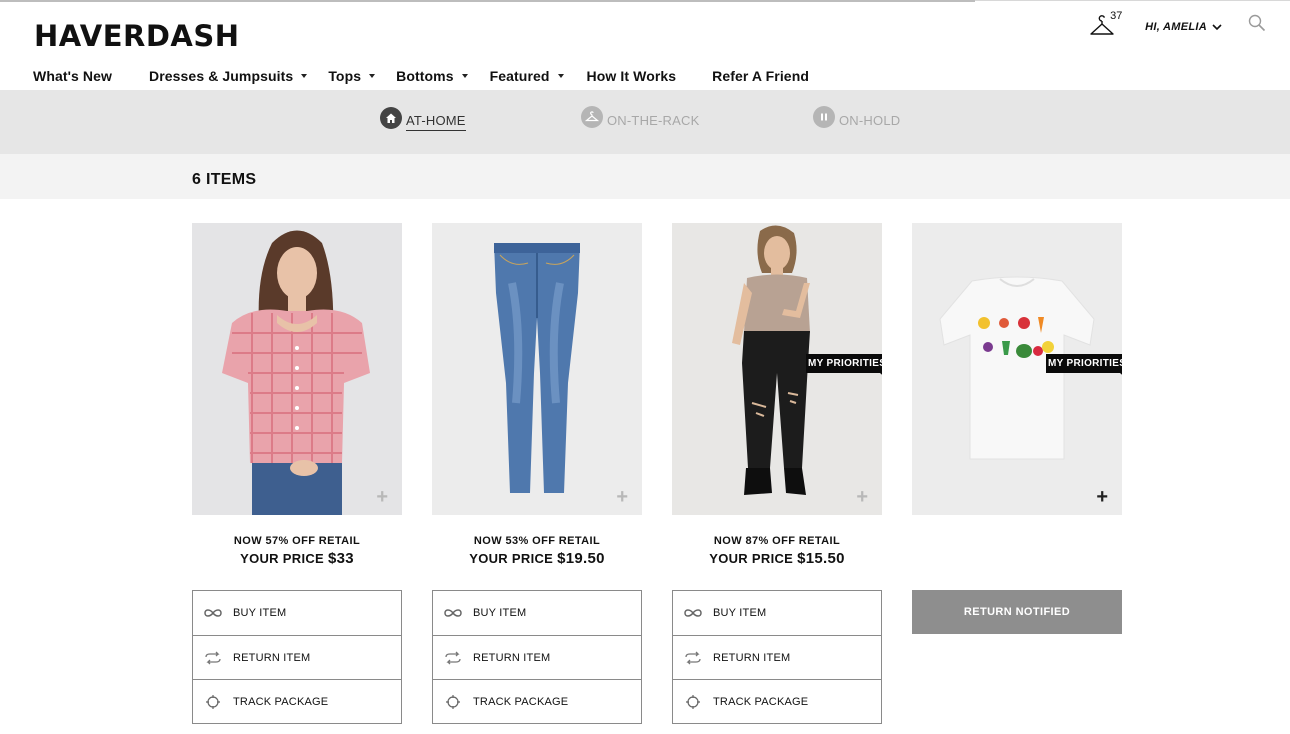  What do you see at coordinates (224, 179) in the screenshot?
I see `items-count: 6 ITEMS` at bounding box center [224, 179].